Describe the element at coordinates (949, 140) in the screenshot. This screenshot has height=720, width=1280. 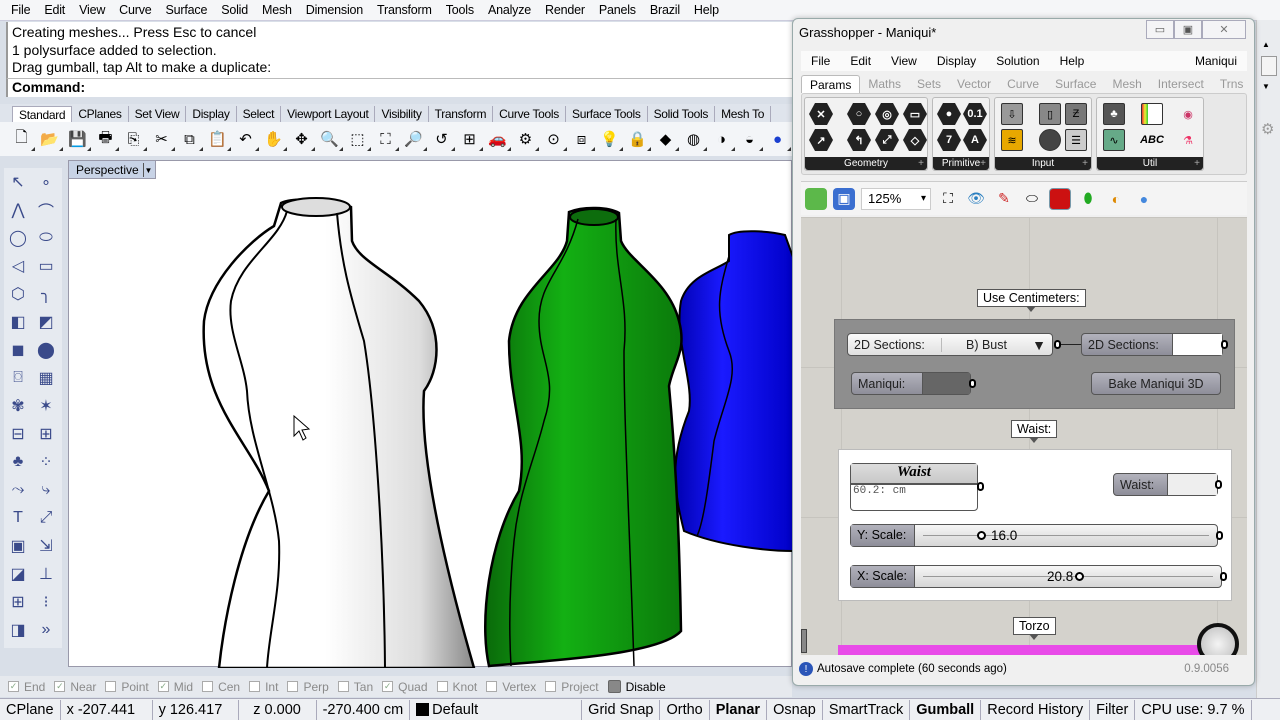
I see `integer-param-icon: 7` at that location.